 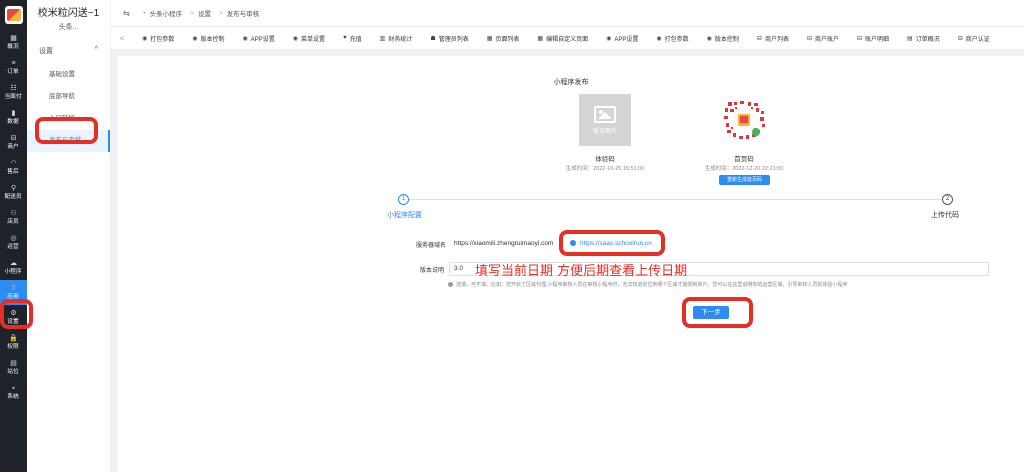 What do you see at coordinates (382, 38) in the screenshot?
I see `tab-icon: ▥` at bounding box center [382, 38].